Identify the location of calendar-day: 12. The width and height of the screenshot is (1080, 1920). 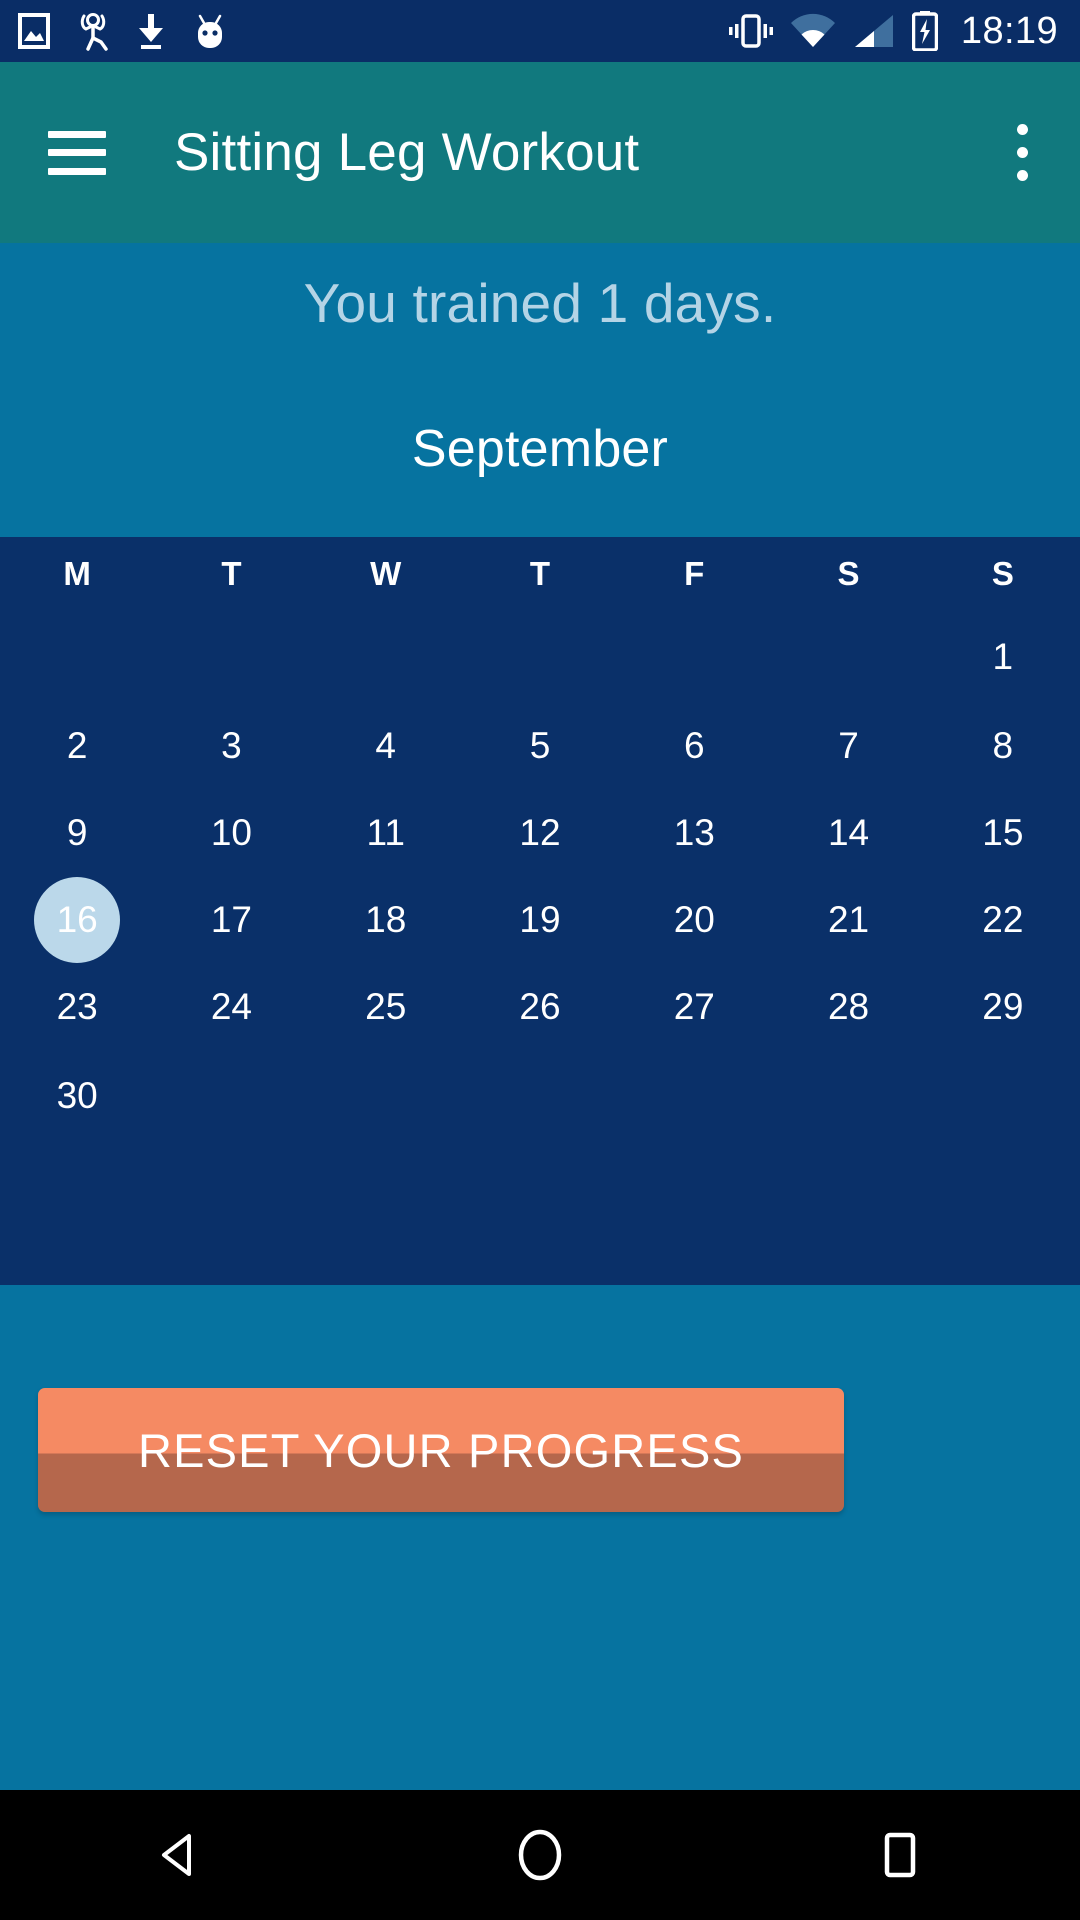
(540, 833).